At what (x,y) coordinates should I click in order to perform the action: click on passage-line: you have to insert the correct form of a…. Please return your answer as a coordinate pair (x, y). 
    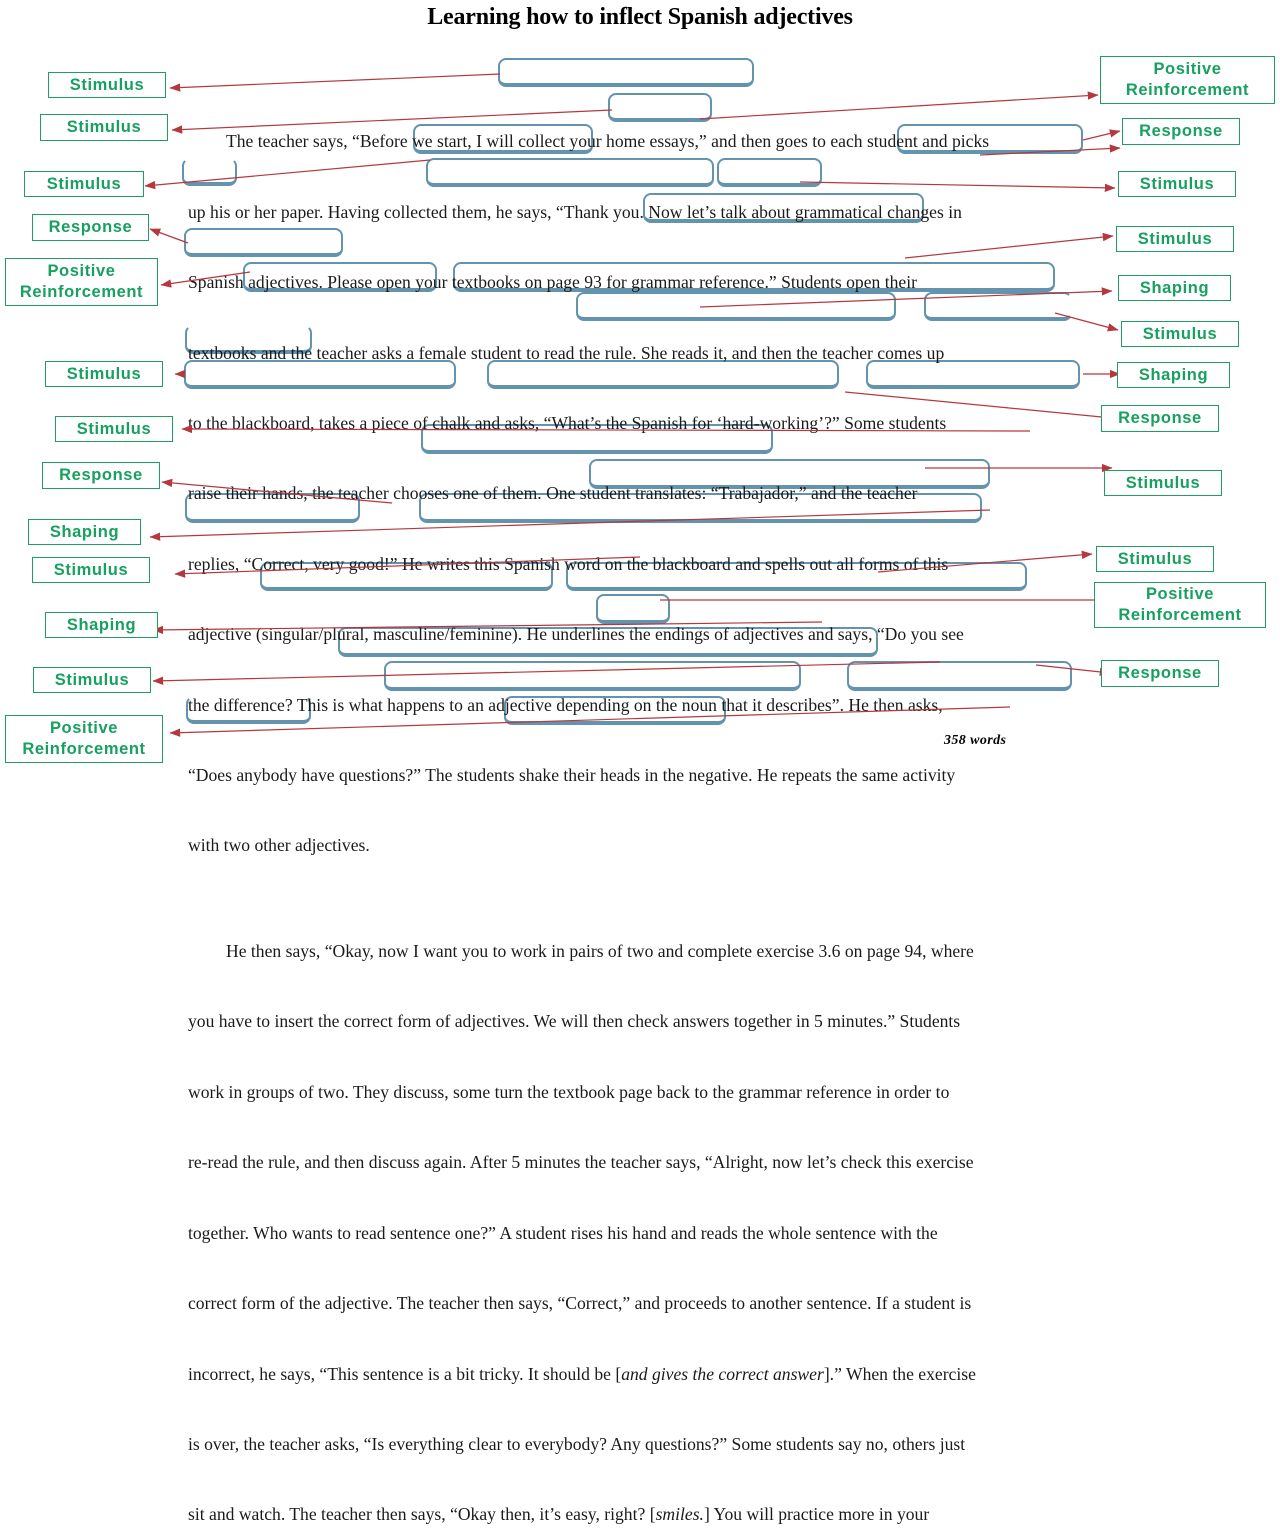
    Looking at the image, I should click on (630, 1021).